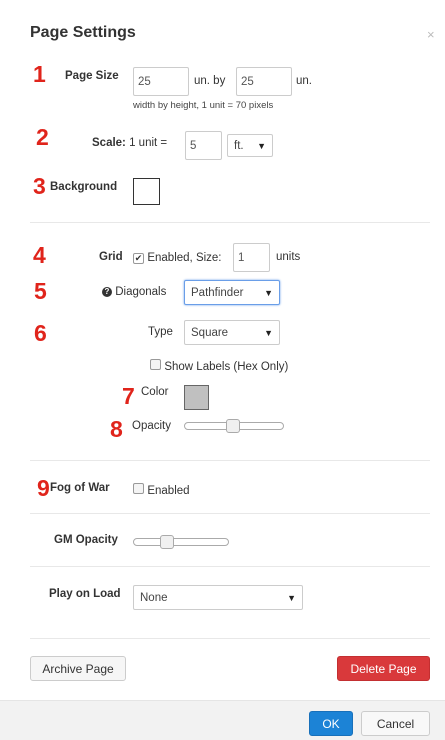 Image resolution: width=445 pixels, height=740 pixels. I want to click on show-labels-checkbox, so click(155, 364).